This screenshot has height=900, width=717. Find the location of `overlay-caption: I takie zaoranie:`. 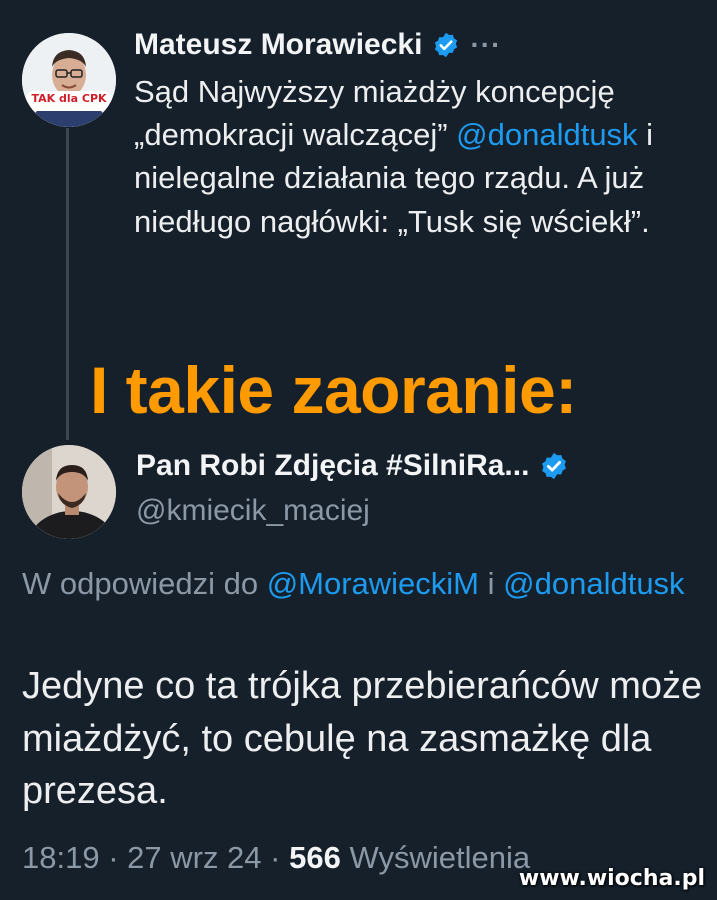

overlay-caption: I takie zaoranie: is located at coordinates (333, 390).